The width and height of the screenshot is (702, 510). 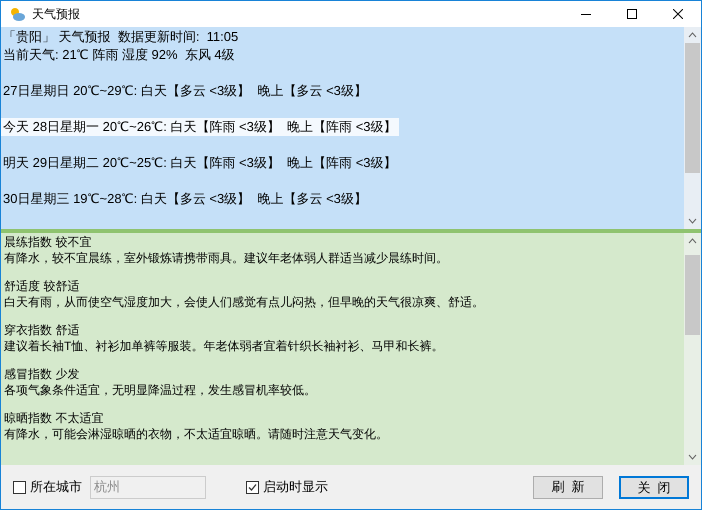 I want to click on weather-summary-line: 当前天气: 21℃ 阵雨 湿度 92% 东风 4级, so click(x=119, y=55).